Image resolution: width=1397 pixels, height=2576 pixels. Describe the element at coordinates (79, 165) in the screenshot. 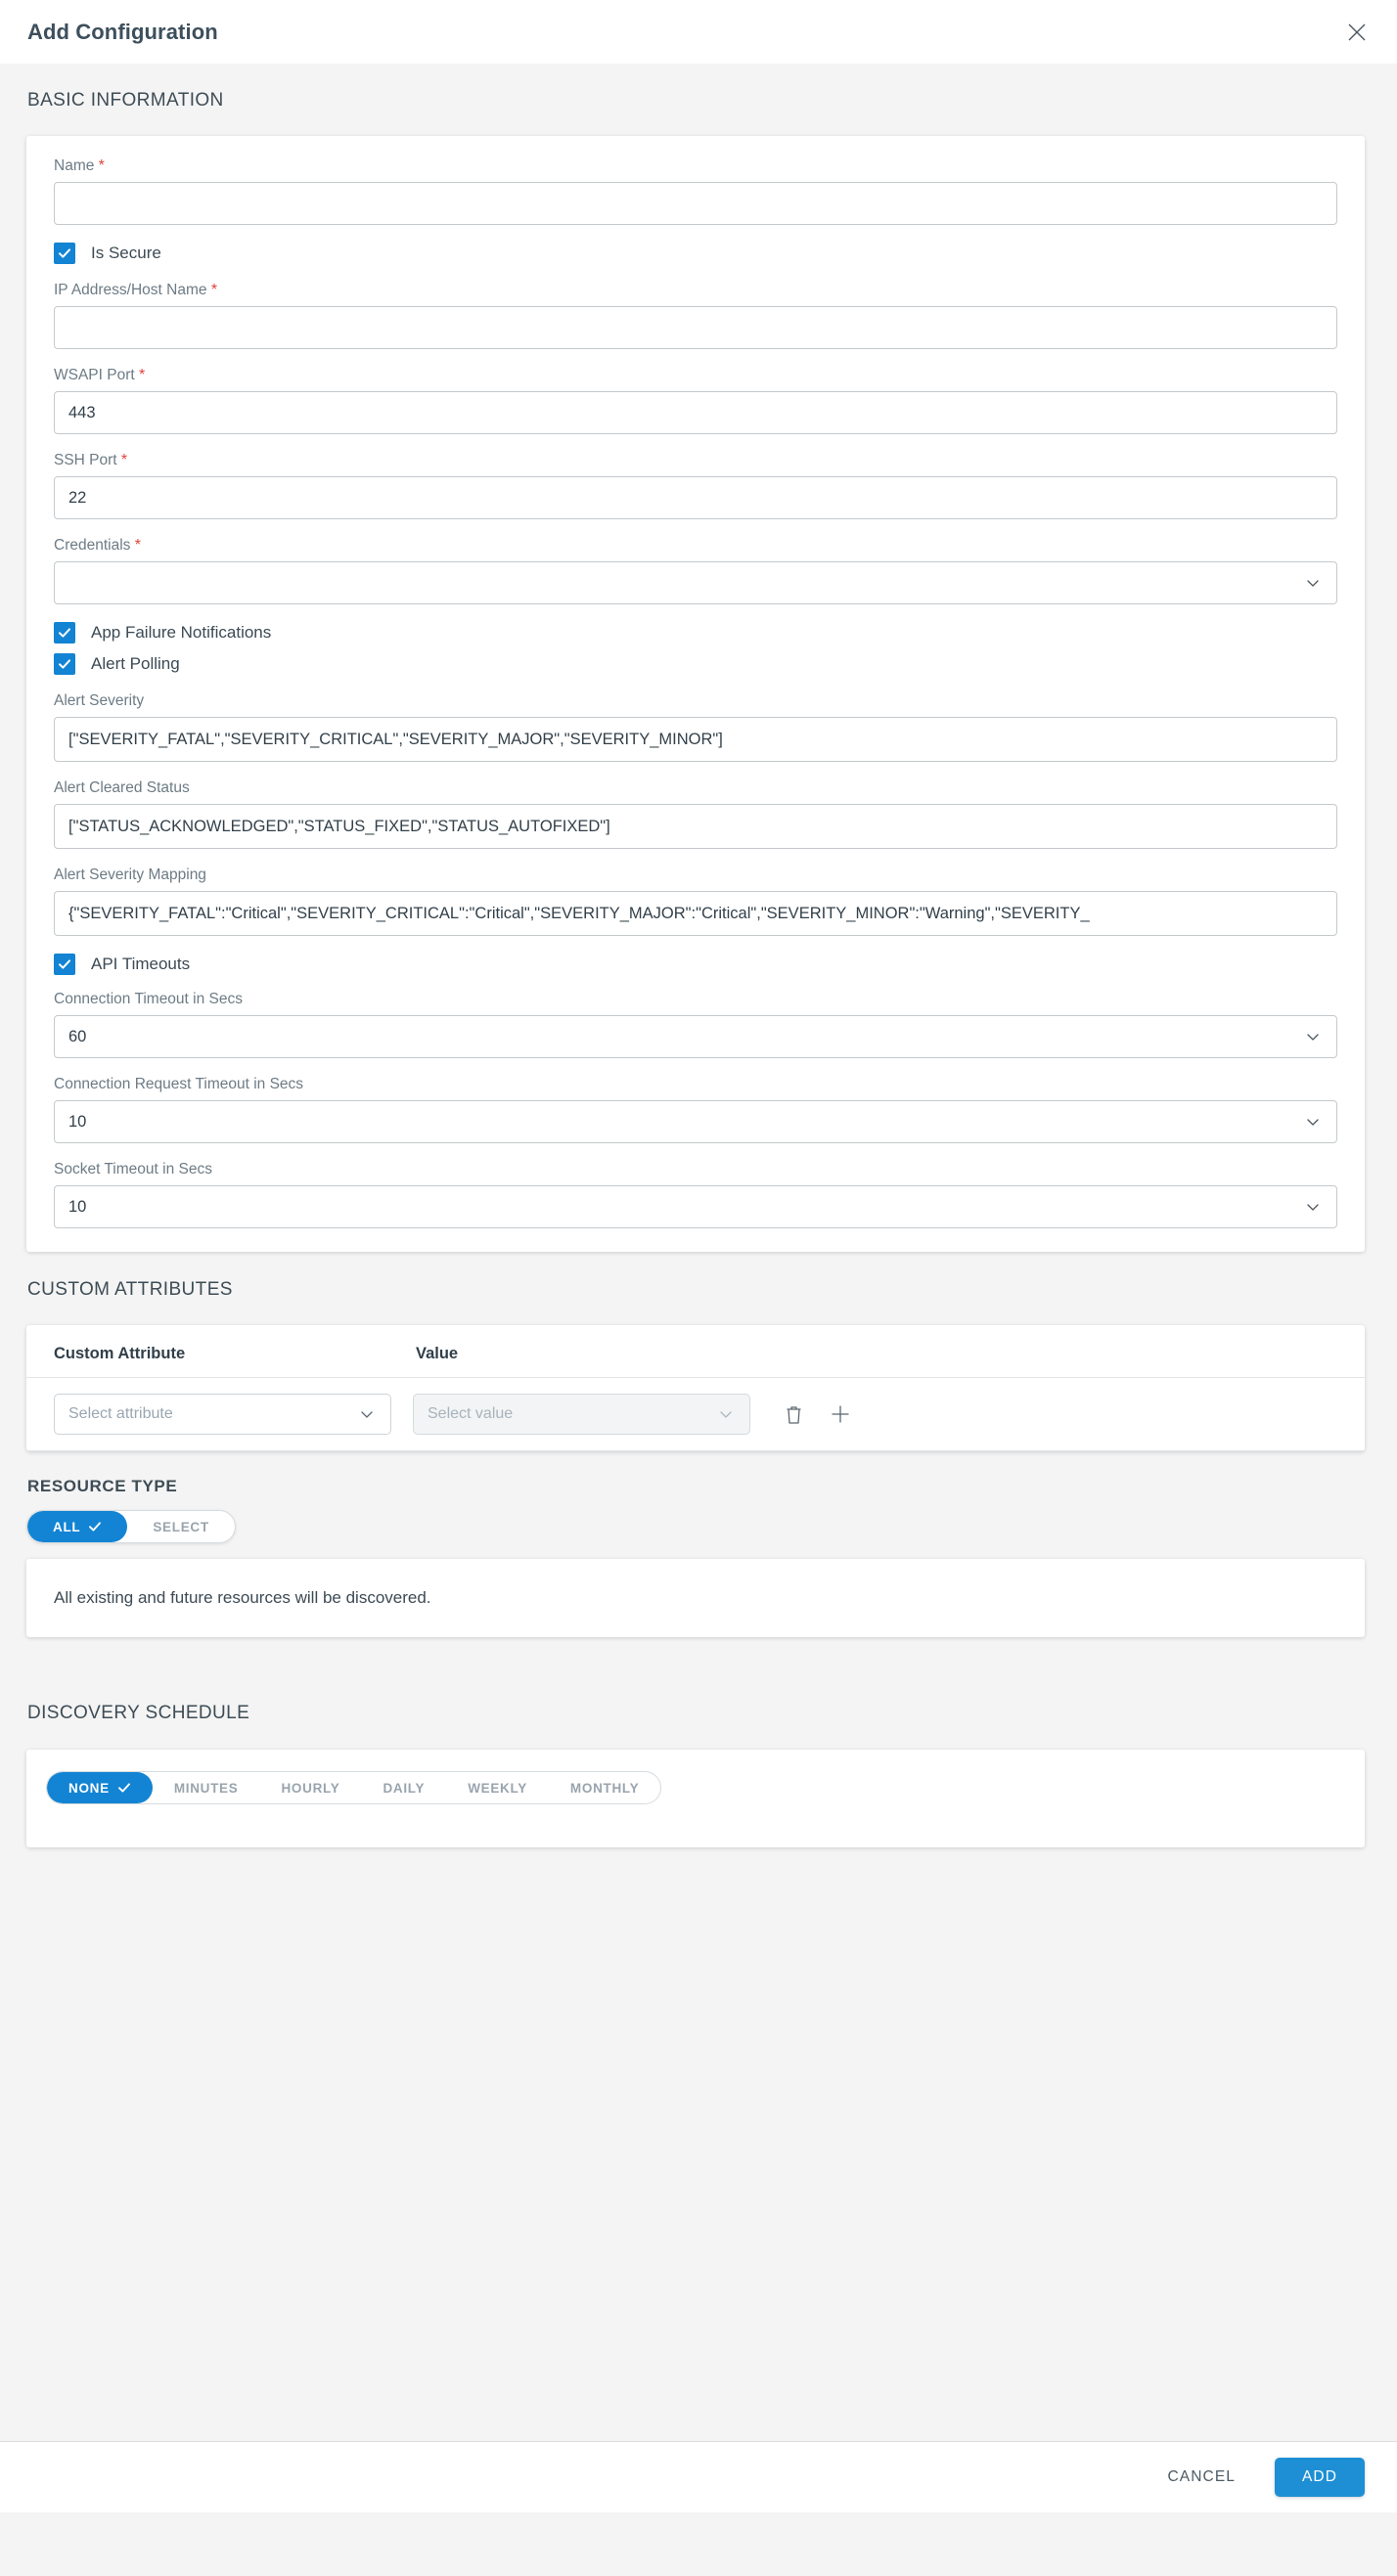

I see `name-label: Name *` at that location.